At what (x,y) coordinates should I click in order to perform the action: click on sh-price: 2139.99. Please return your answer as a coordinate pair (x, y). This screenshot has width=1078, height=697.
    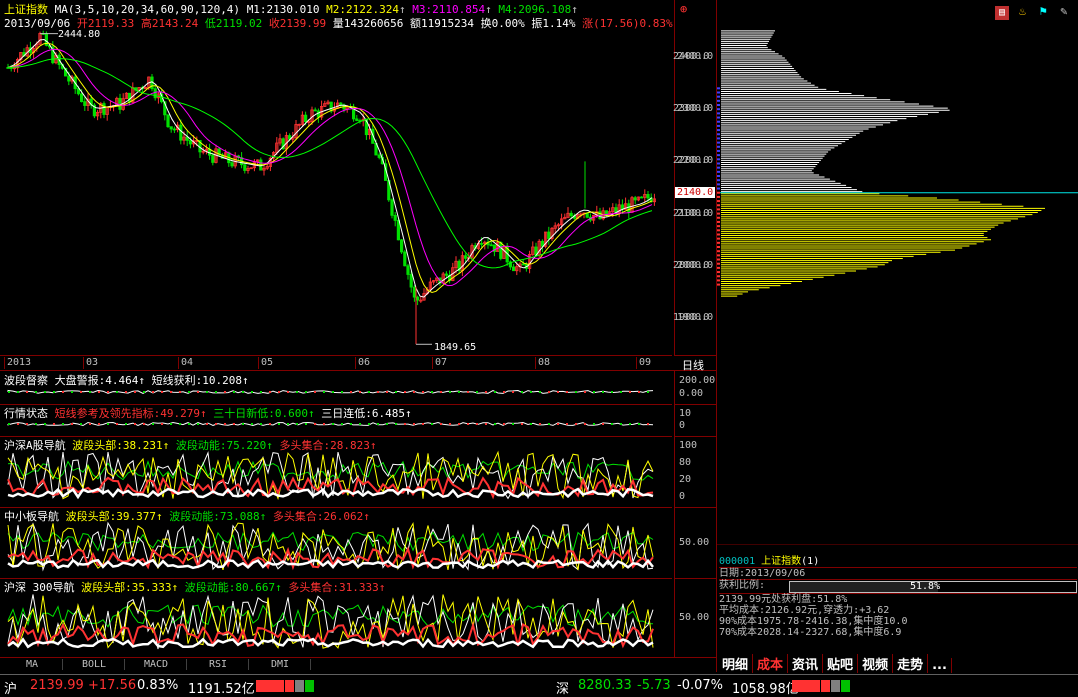
    Looking at the image, I should click on (57, 685).